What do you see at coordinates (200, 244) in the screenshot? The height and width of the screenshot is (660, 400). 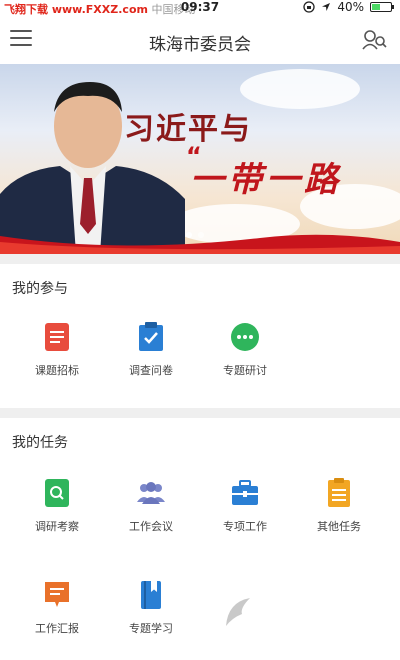 I see `banner-red-ribbon` at bounding box center [200, 244].